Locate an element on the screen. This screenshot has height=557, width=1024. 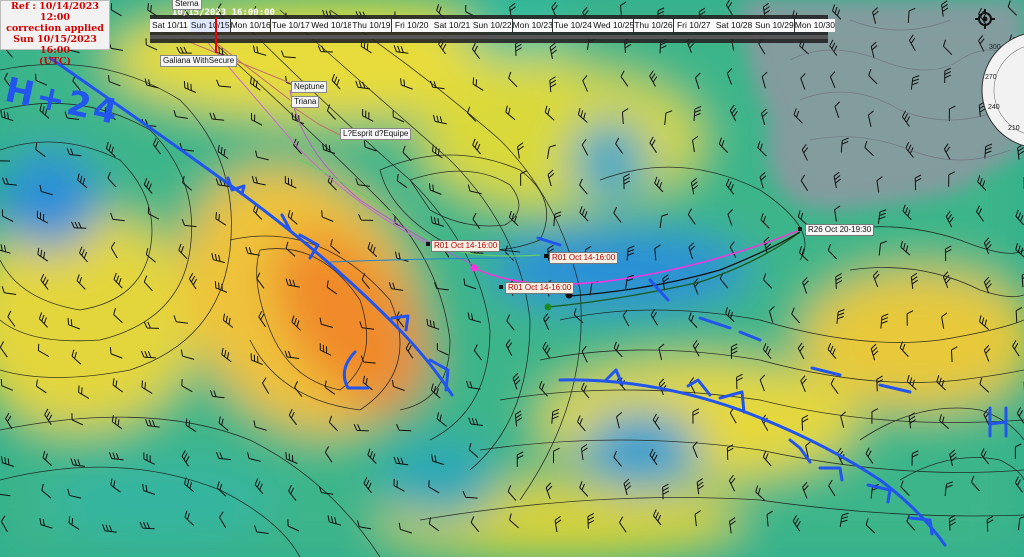
timeline-day: Mon 10/16 is located at coordinates (250, 25).